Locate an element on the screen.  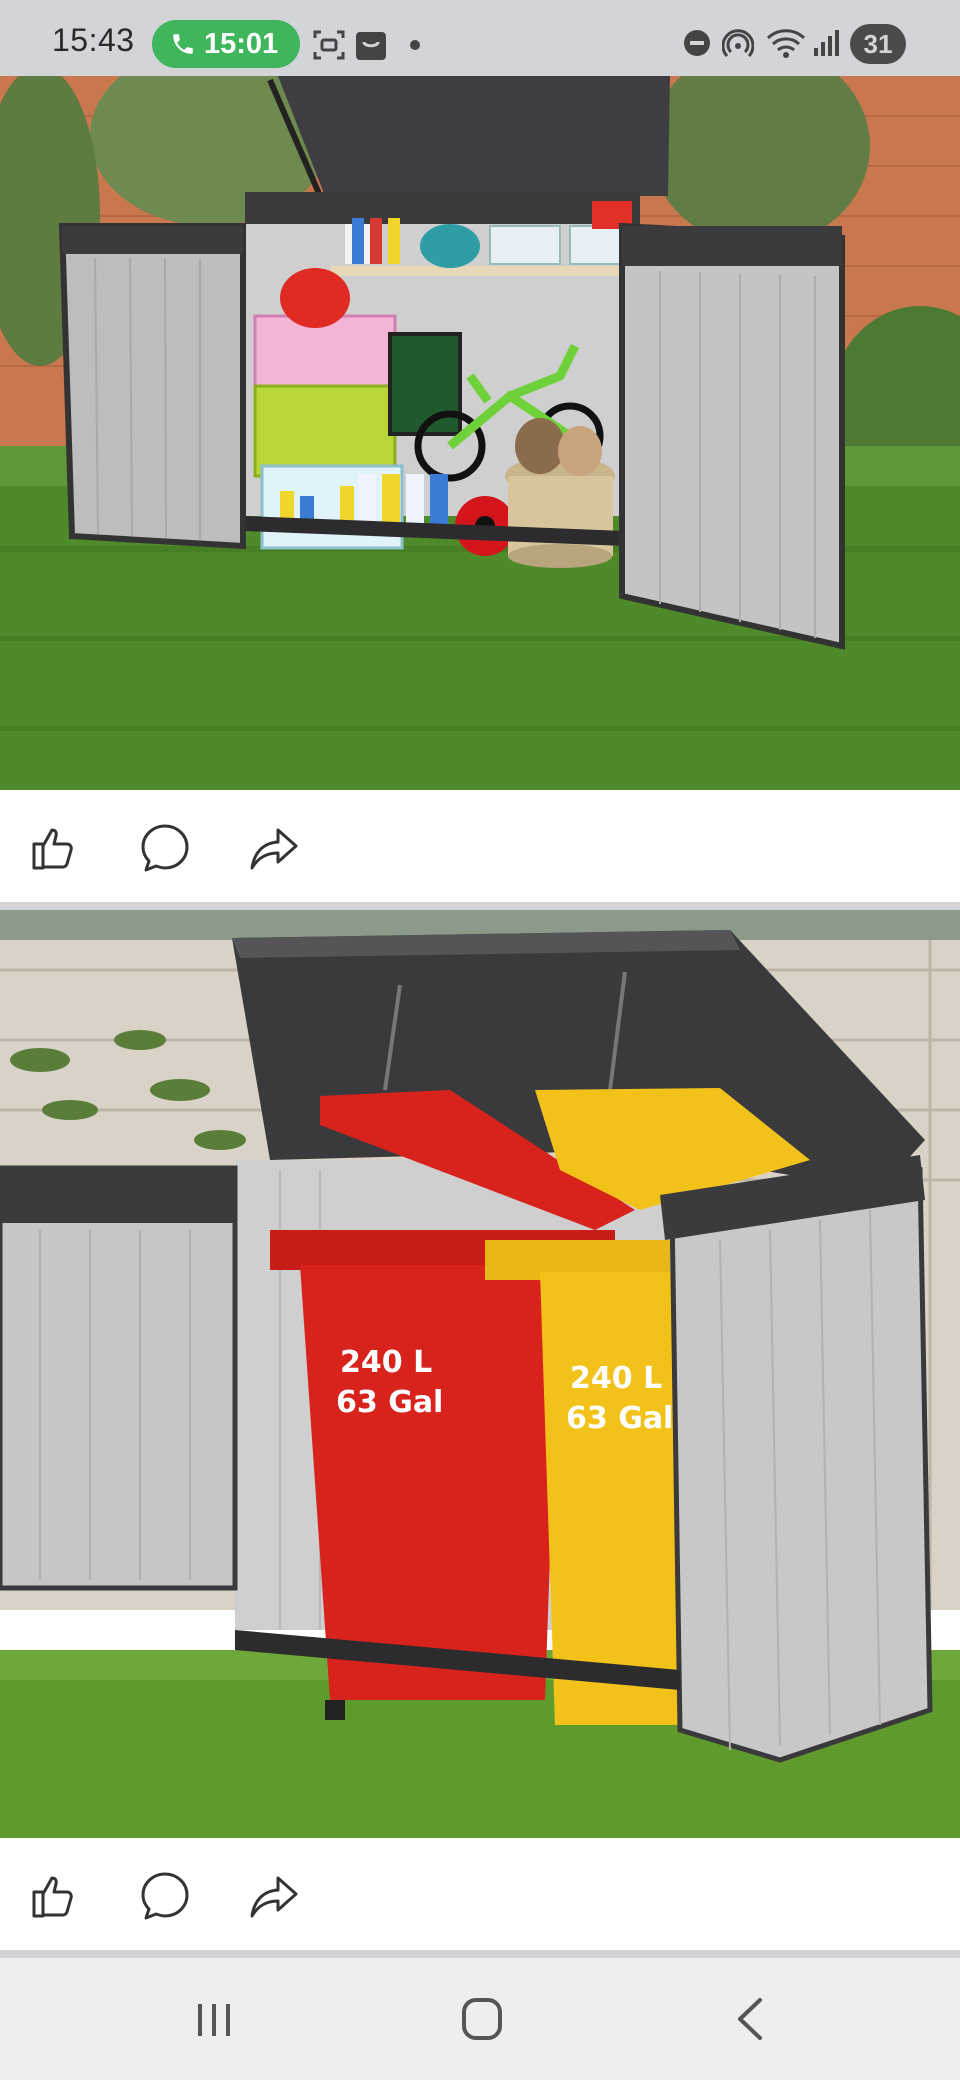
red-bin-label-gallons: 63 Gal is located at coordinates (389, 1402).